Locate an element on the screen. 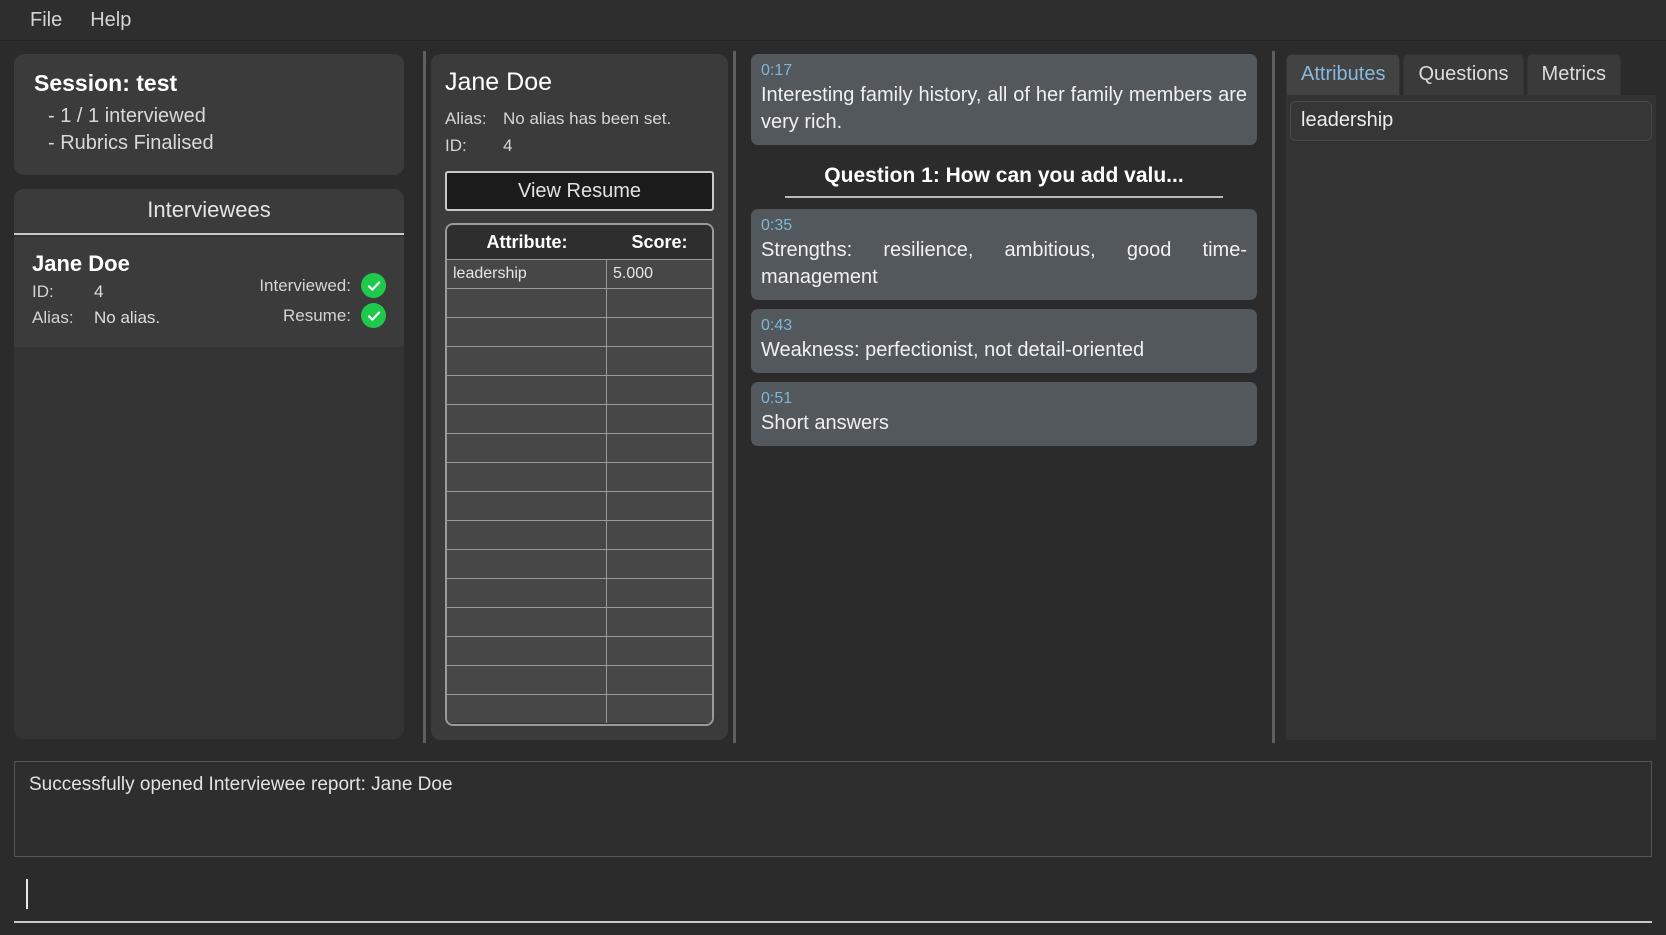 The image size is (1666, 935). cell-score: 5.000 is located at coordinates (659, 274).